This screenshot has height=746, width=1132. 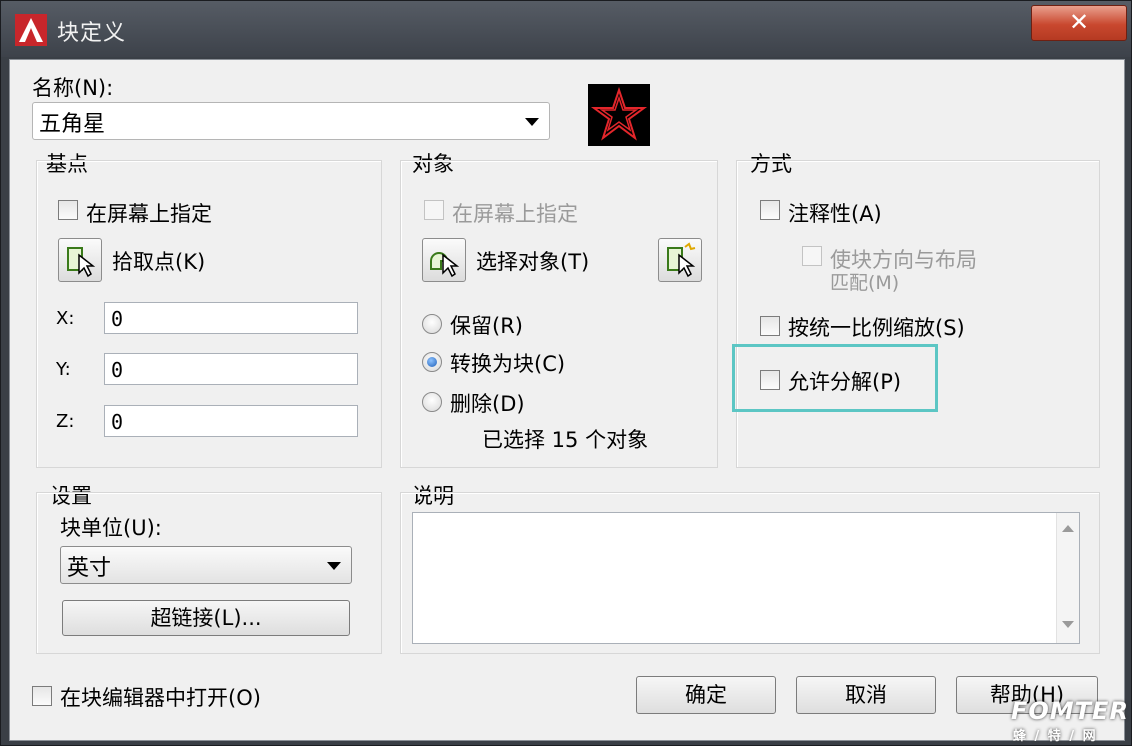 I want to click on autocad-logo-icon, so click(x=31, y=30).